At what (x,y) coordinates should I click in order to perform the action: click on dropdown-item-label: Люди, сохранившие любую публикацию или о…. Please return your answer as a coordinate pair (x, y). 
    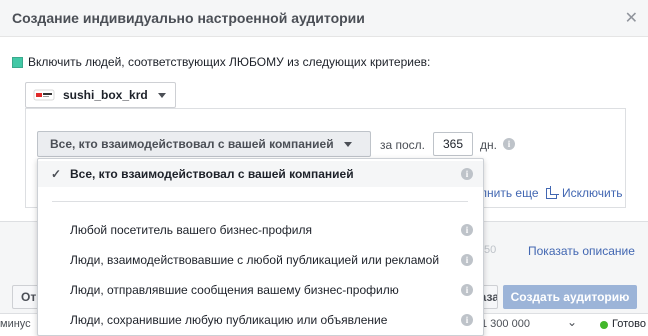
    Looking at the image, I should click on (229, 320).